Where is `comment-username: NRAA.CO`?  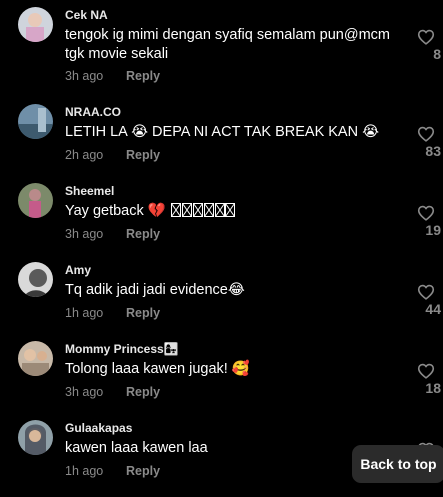 comment-username: NRAA.CO is located at coordinates (93, 112).